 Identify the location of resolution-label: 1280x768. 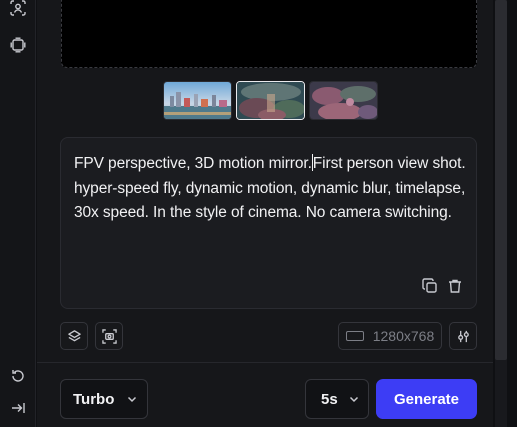
(403, 336).